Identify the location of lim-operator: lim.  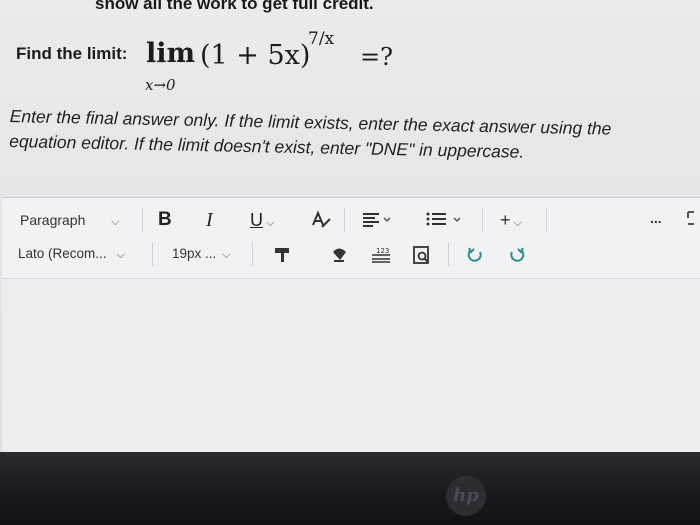
(171, 53).